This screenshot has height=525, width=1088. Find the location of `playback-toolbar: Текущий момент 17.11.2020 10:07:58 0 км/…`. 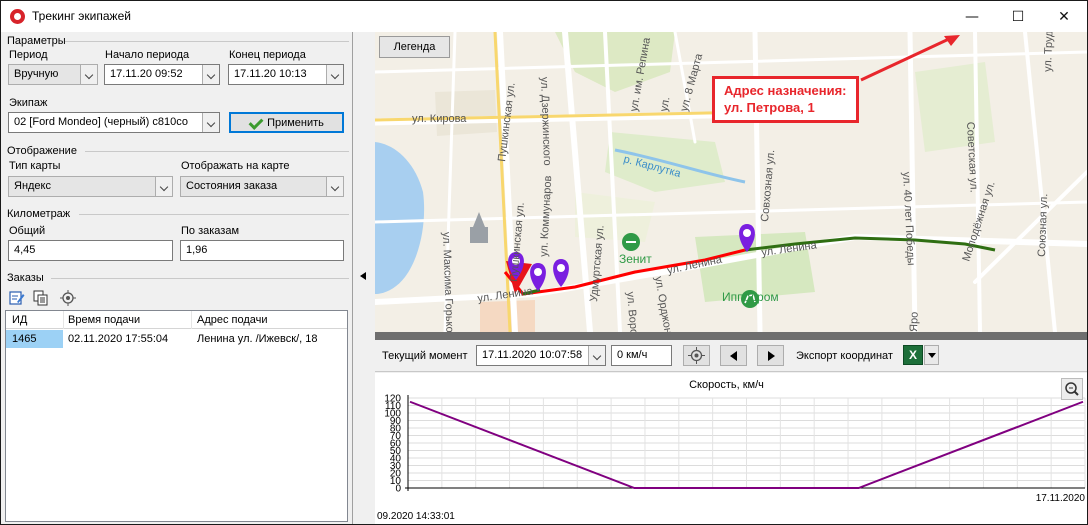

playback-toolbar: Текущий момент 17.11.2020 10:07:58 0 км/… is located at coordinates (731, 356).